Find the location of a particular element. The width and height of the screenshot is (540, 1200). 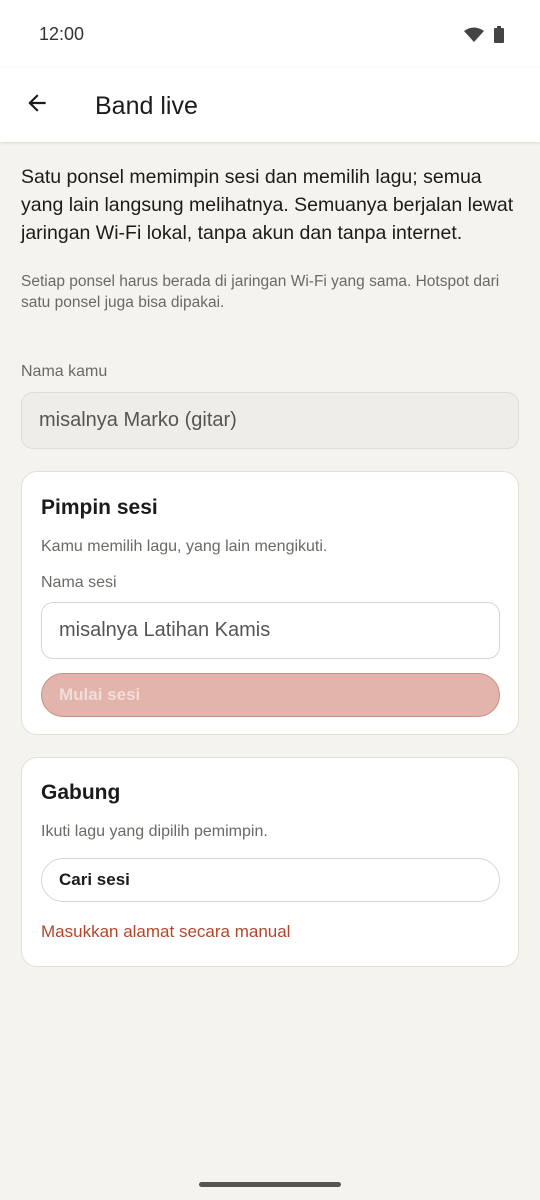

join-card-title: Gabung is located at coordinates (81, 792).